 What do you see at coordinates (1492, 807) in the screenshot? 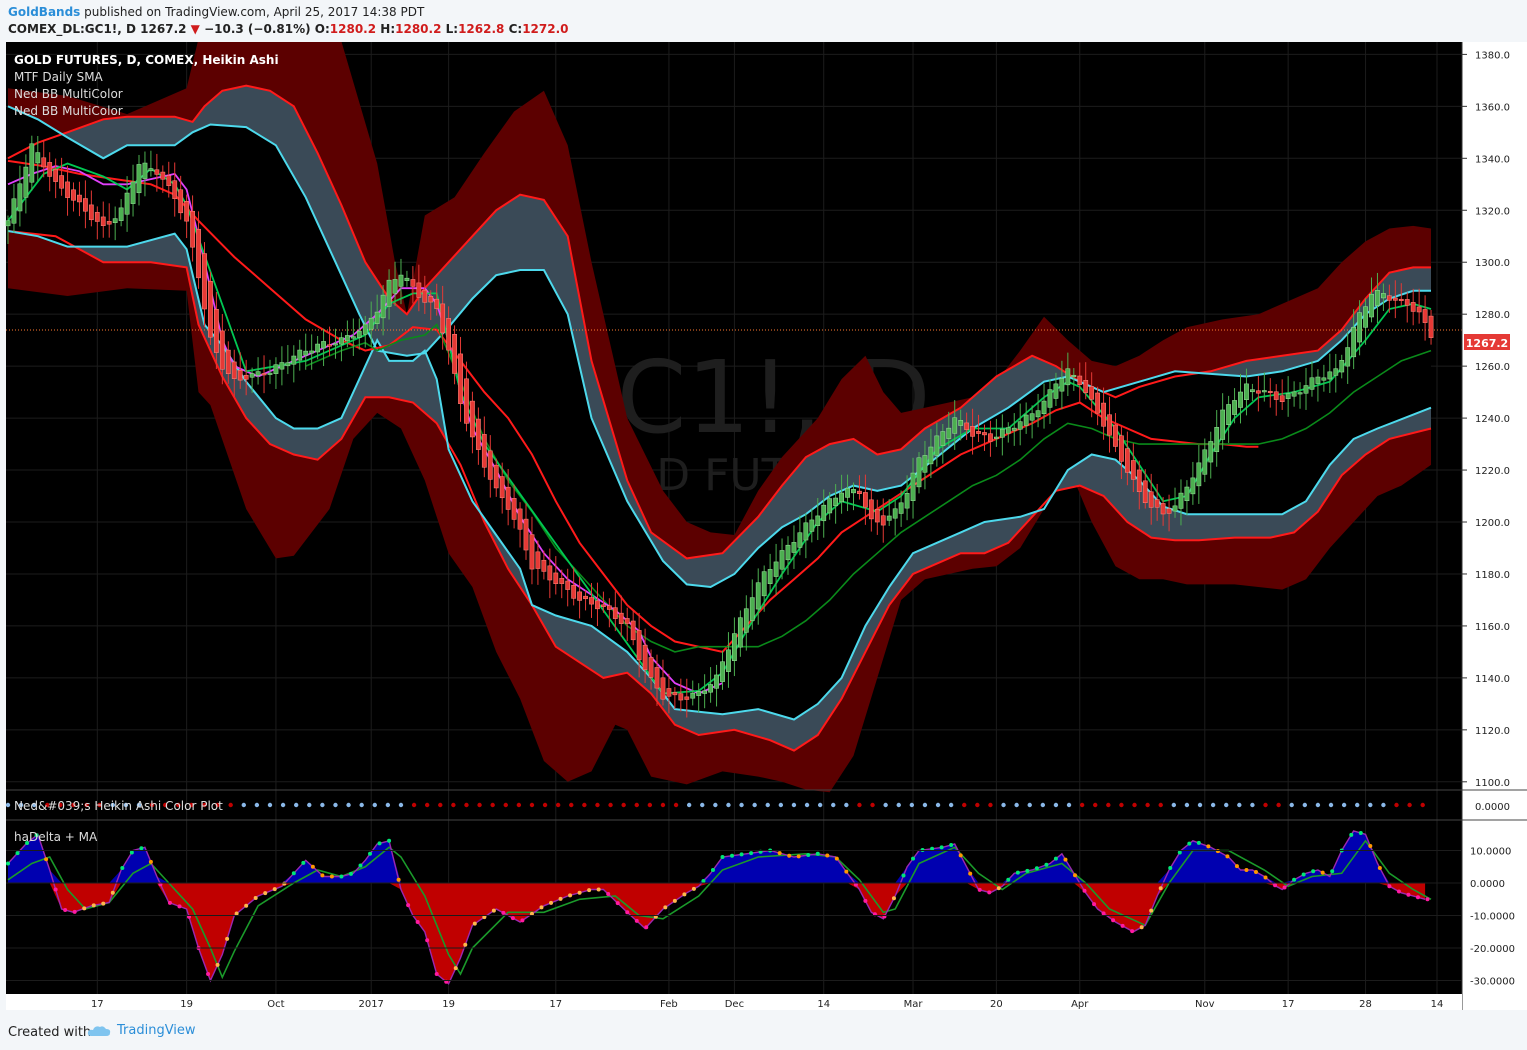
I see `color-plot-value: 0.0000` at bounding box center [1492, 807].